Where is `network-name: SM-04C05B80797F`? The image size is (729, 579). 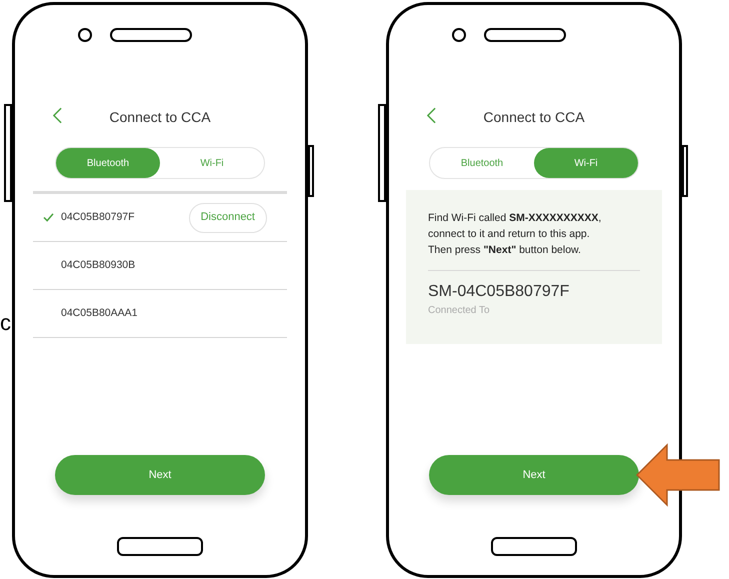
network-name: SM-04C05B80797F is located at coordinates (499, 292).